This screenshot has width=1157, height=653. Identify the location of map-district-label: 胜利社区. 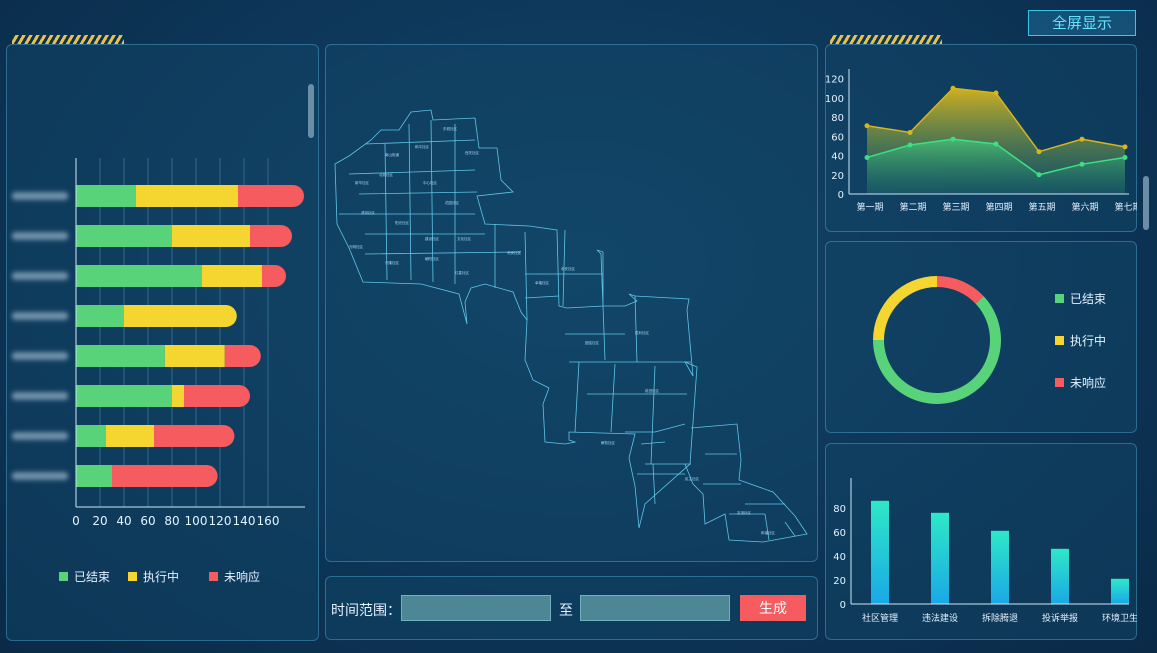
(642, 332).